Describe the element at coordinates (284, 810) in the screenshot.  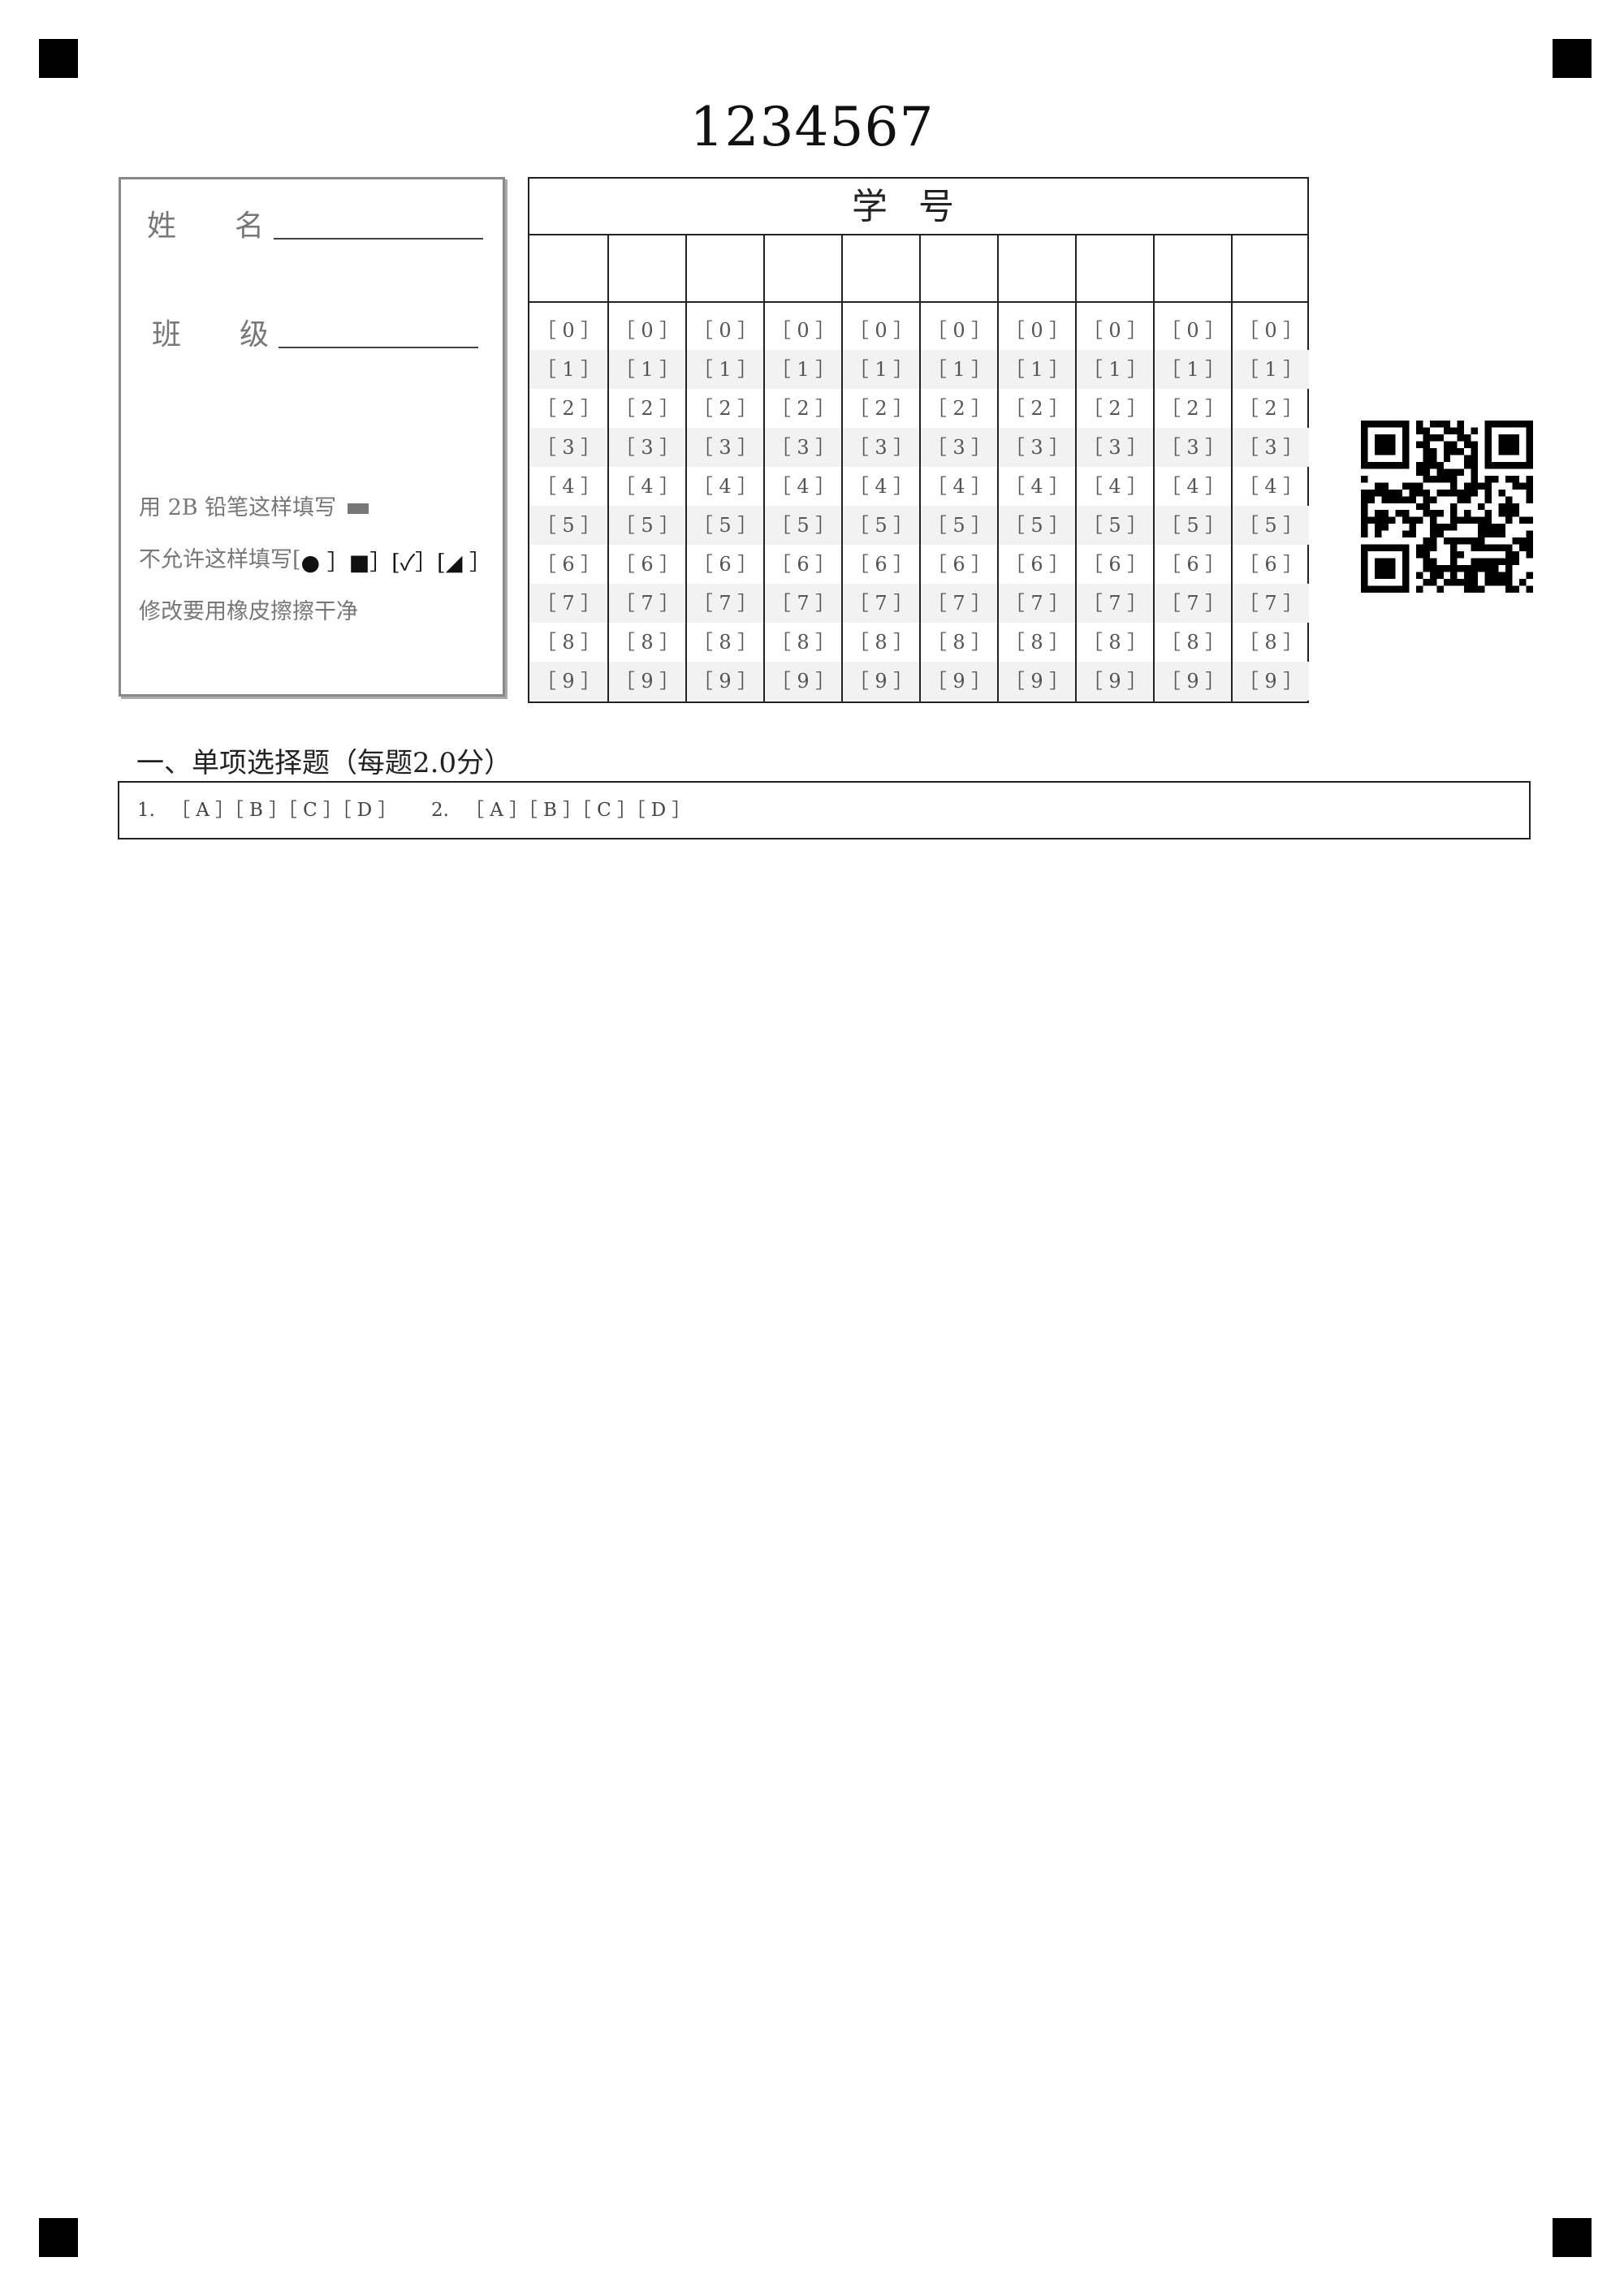
I see `question-1-options: ［ A ］［ B ］［ C ］［ D ］` at that location.